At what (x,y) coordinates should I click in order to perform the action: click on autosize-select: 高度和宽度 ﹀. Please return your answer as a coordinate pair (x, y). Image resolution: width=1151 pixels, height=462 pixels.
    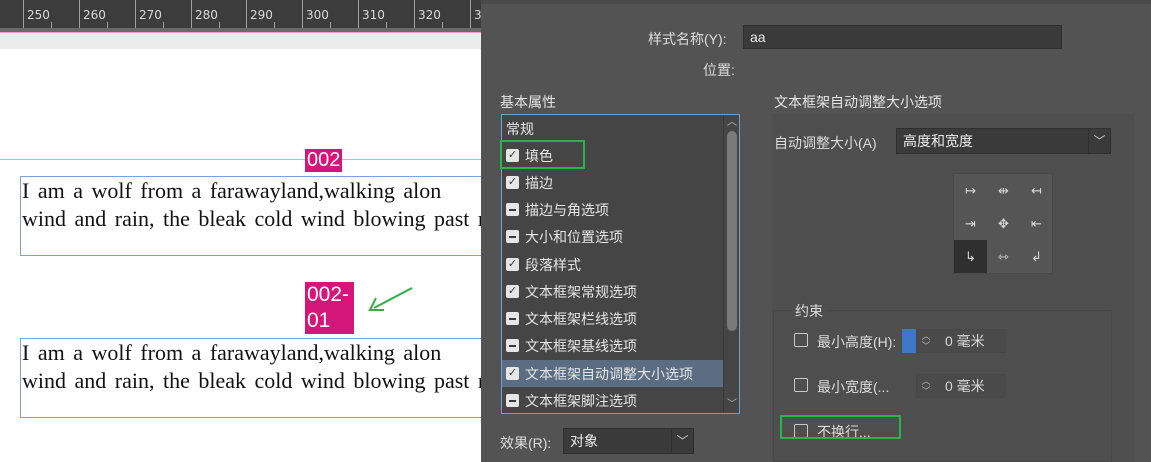
    Looking at the image, I should click on (1003, 141).